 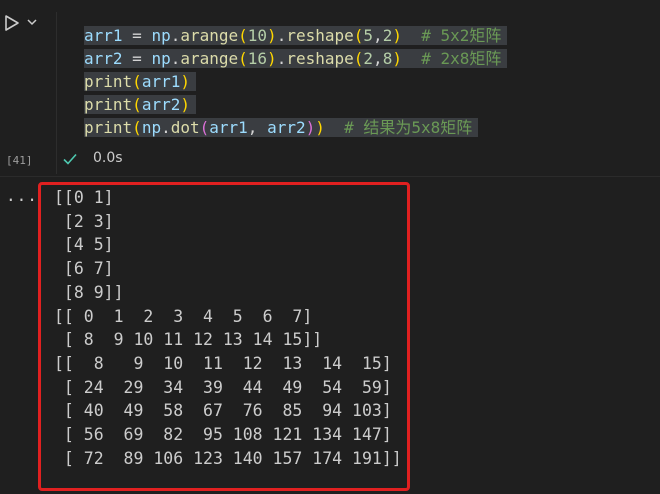 I want to click on cell-divider, so click(x=330, y=176).